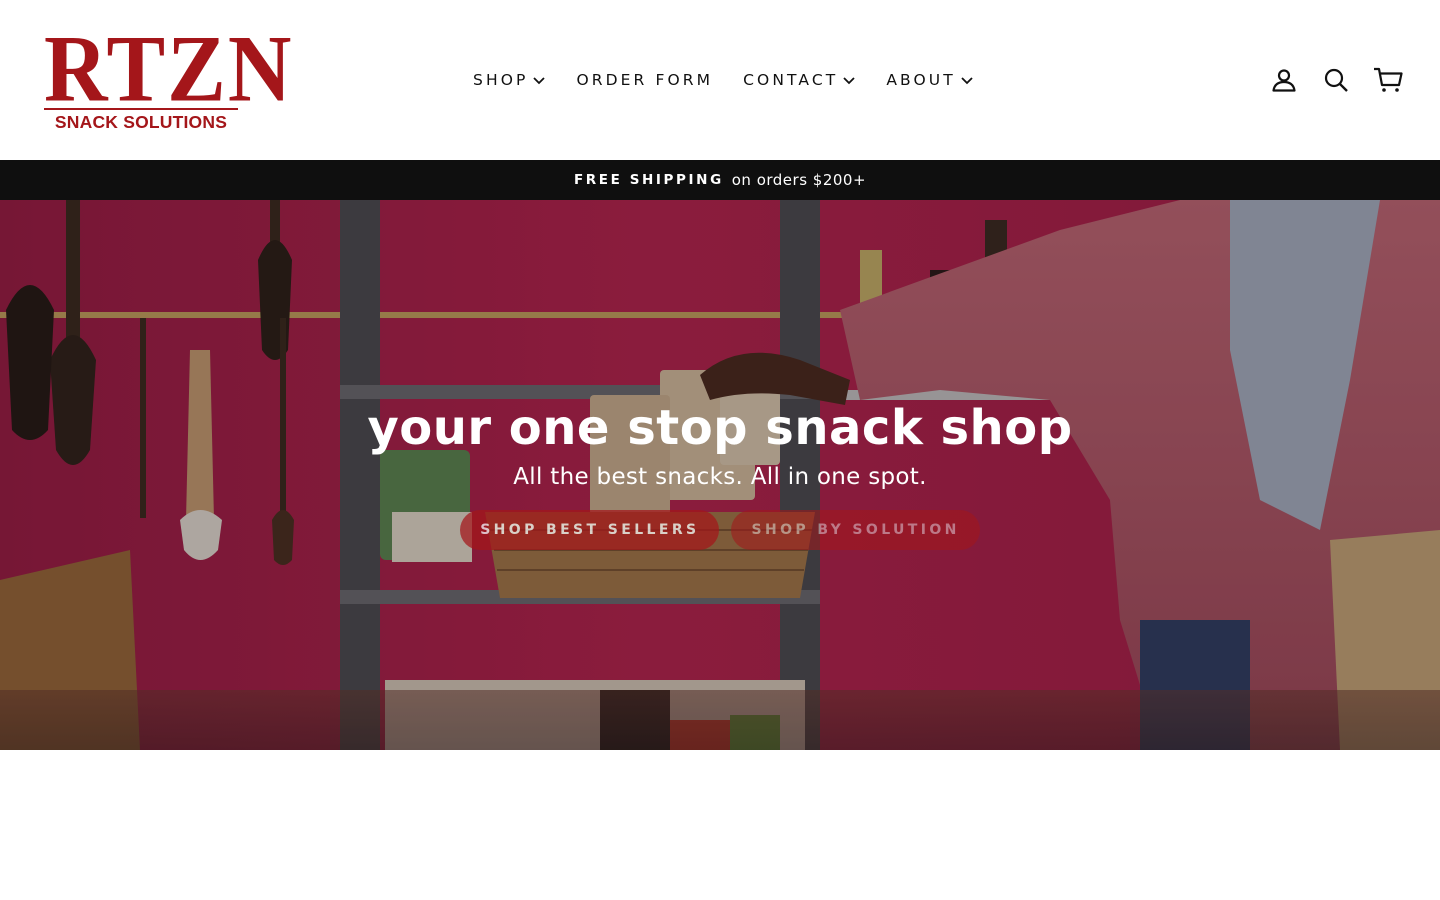  I want to click on account-icon, so click(1284, 80).